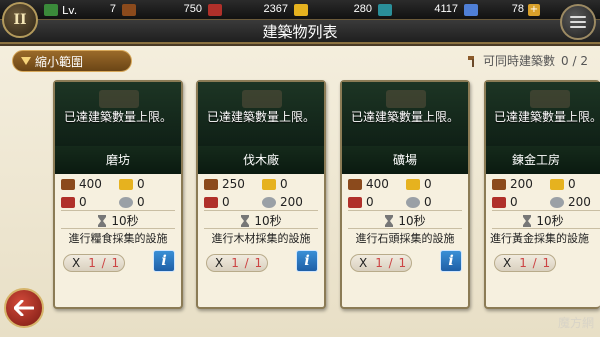 Image resolution: width=600 pixels, height=337 pixels. Describe the element at coordinates (578, 22) in the screenshot. I see `menu-button` at that location.